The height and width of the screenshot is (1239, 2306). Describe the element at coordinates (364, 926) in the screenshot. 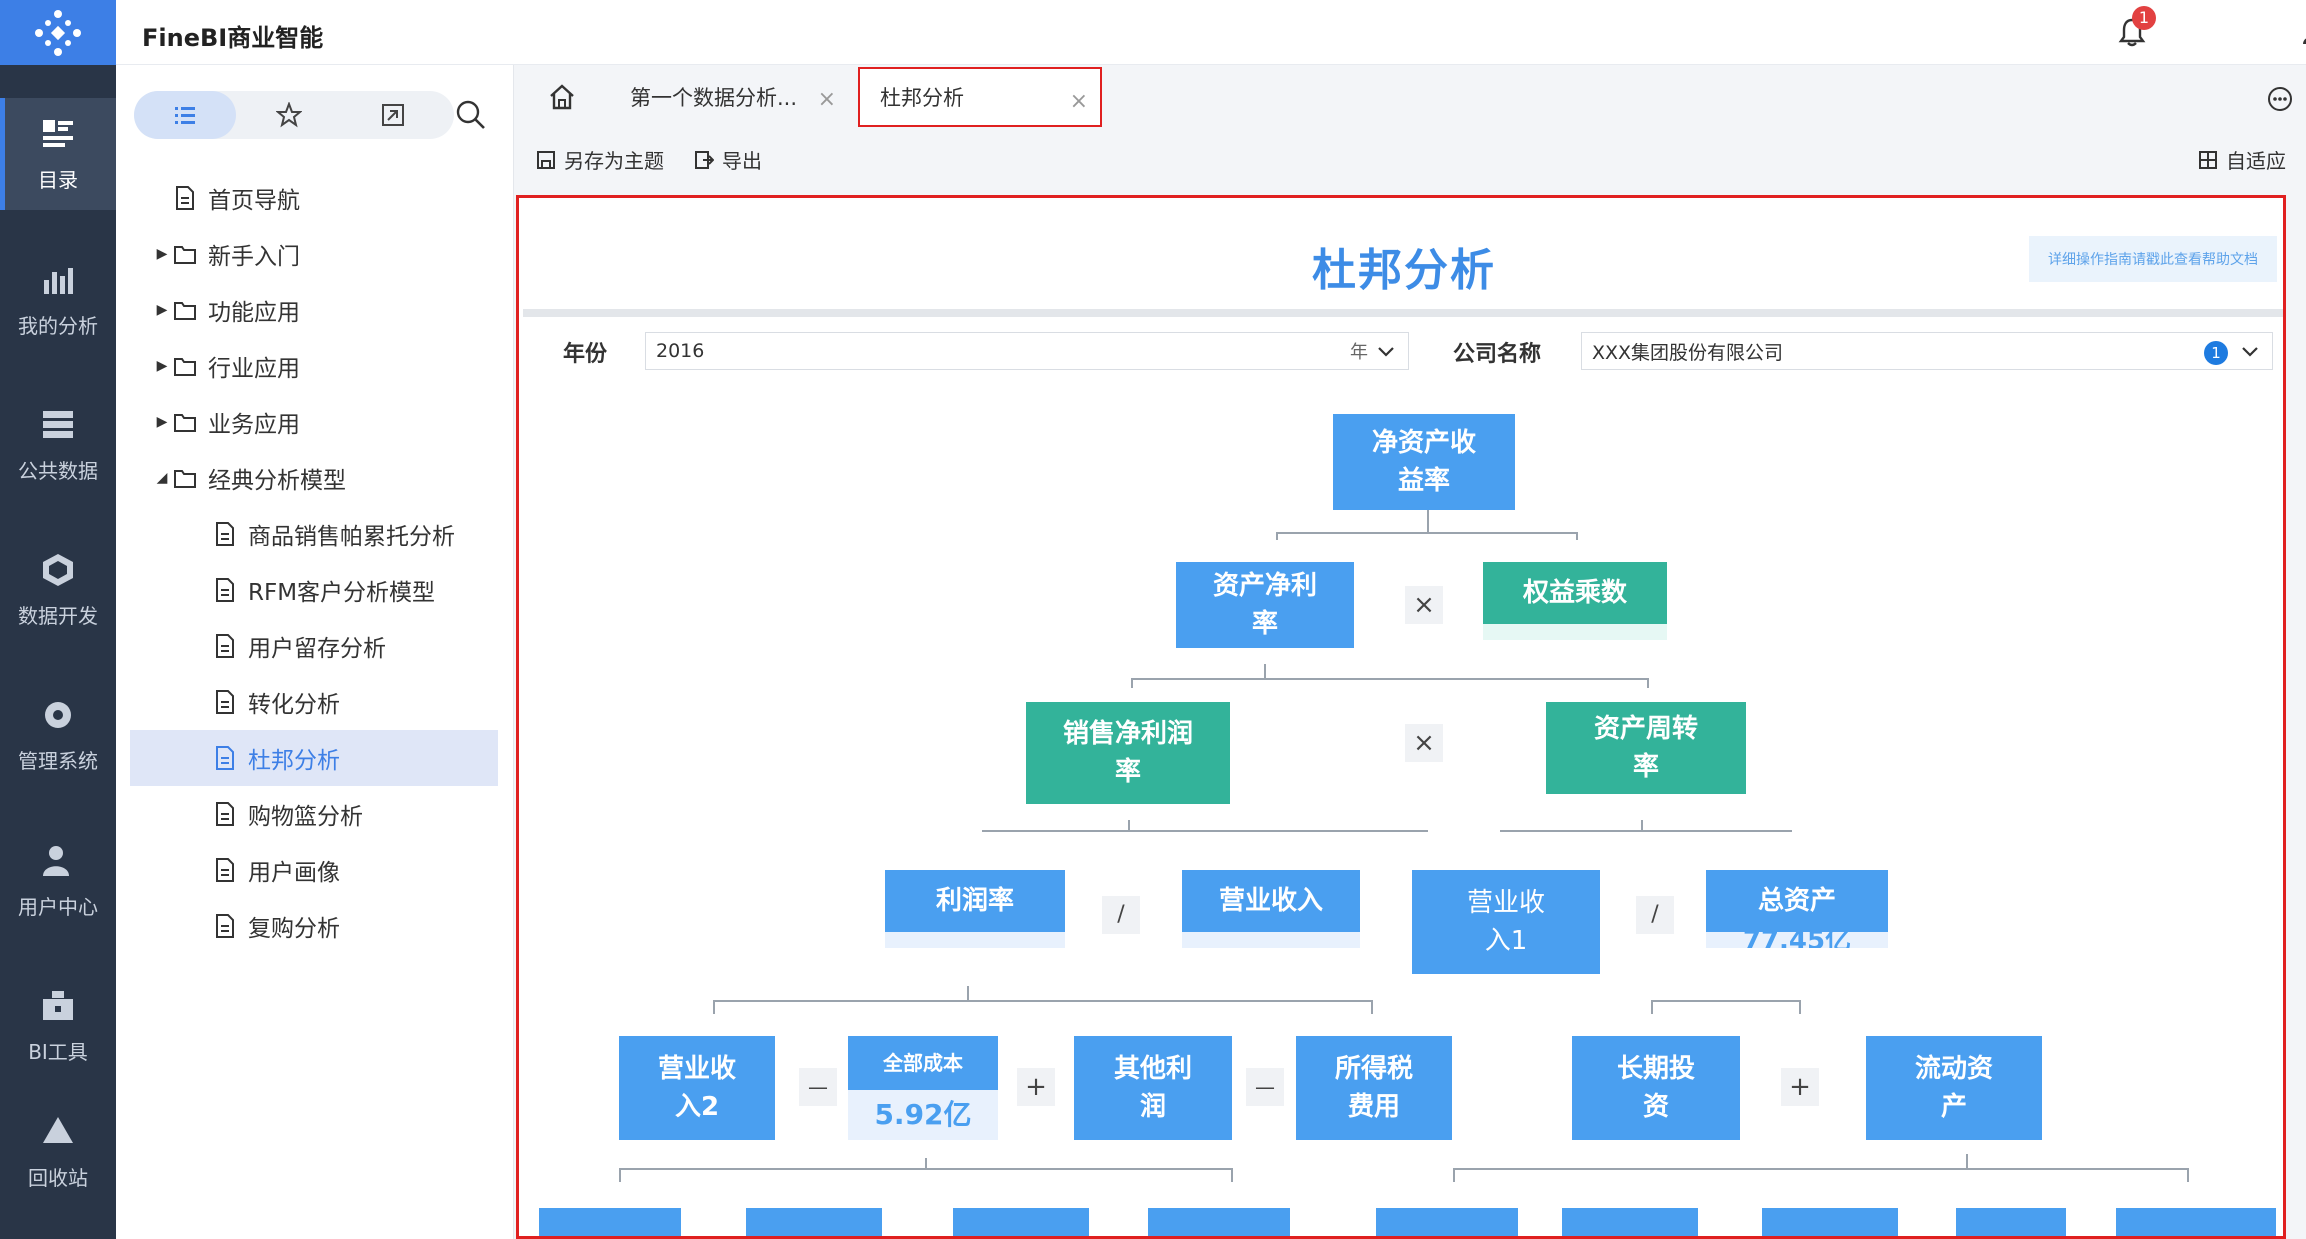

I see `tree-item-doc: 复购分析` at that location.